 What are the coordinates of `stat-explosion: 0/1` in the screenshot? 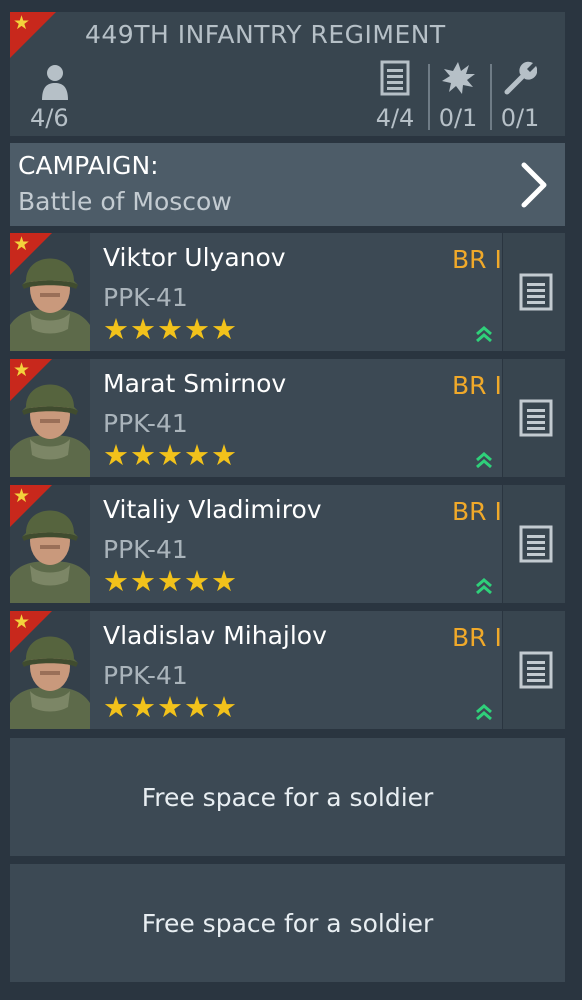 It's located at (458, 98).